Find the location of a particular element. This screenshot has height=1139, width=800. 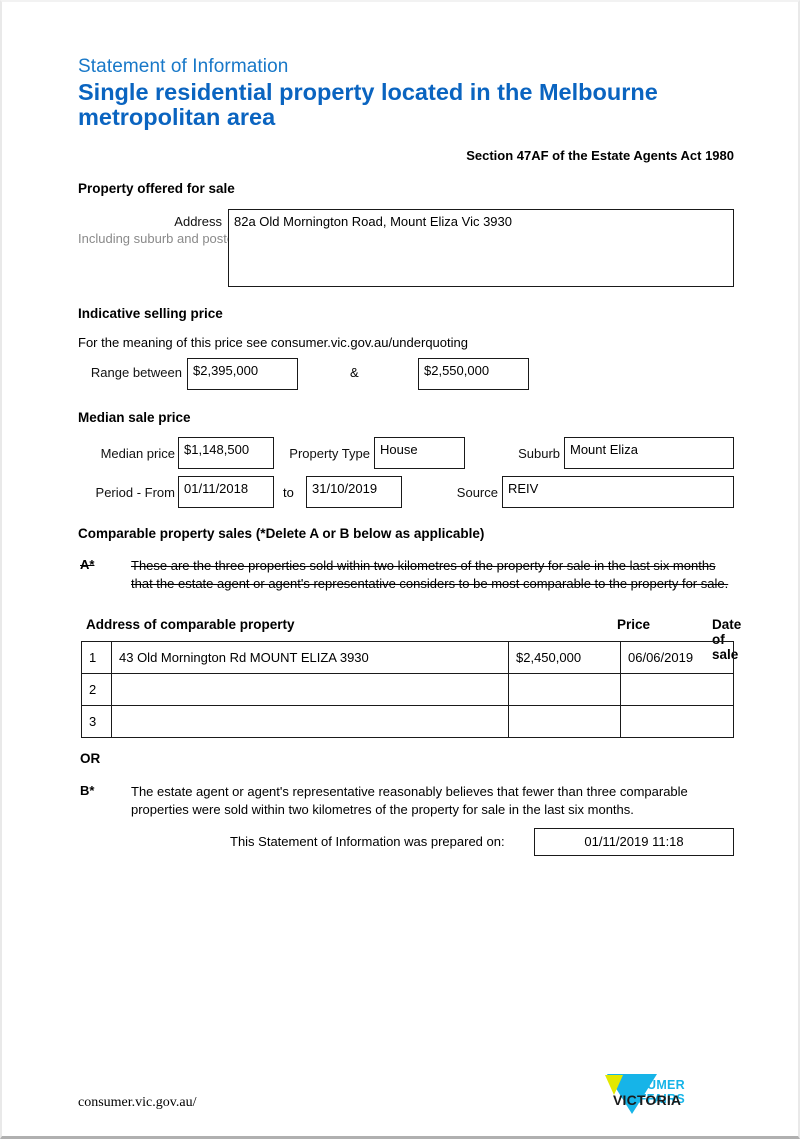

consumer-affairs-victoria-logo: CONSUMER AFFAIRS VICTORIA is located at coordinates (661, 1096).